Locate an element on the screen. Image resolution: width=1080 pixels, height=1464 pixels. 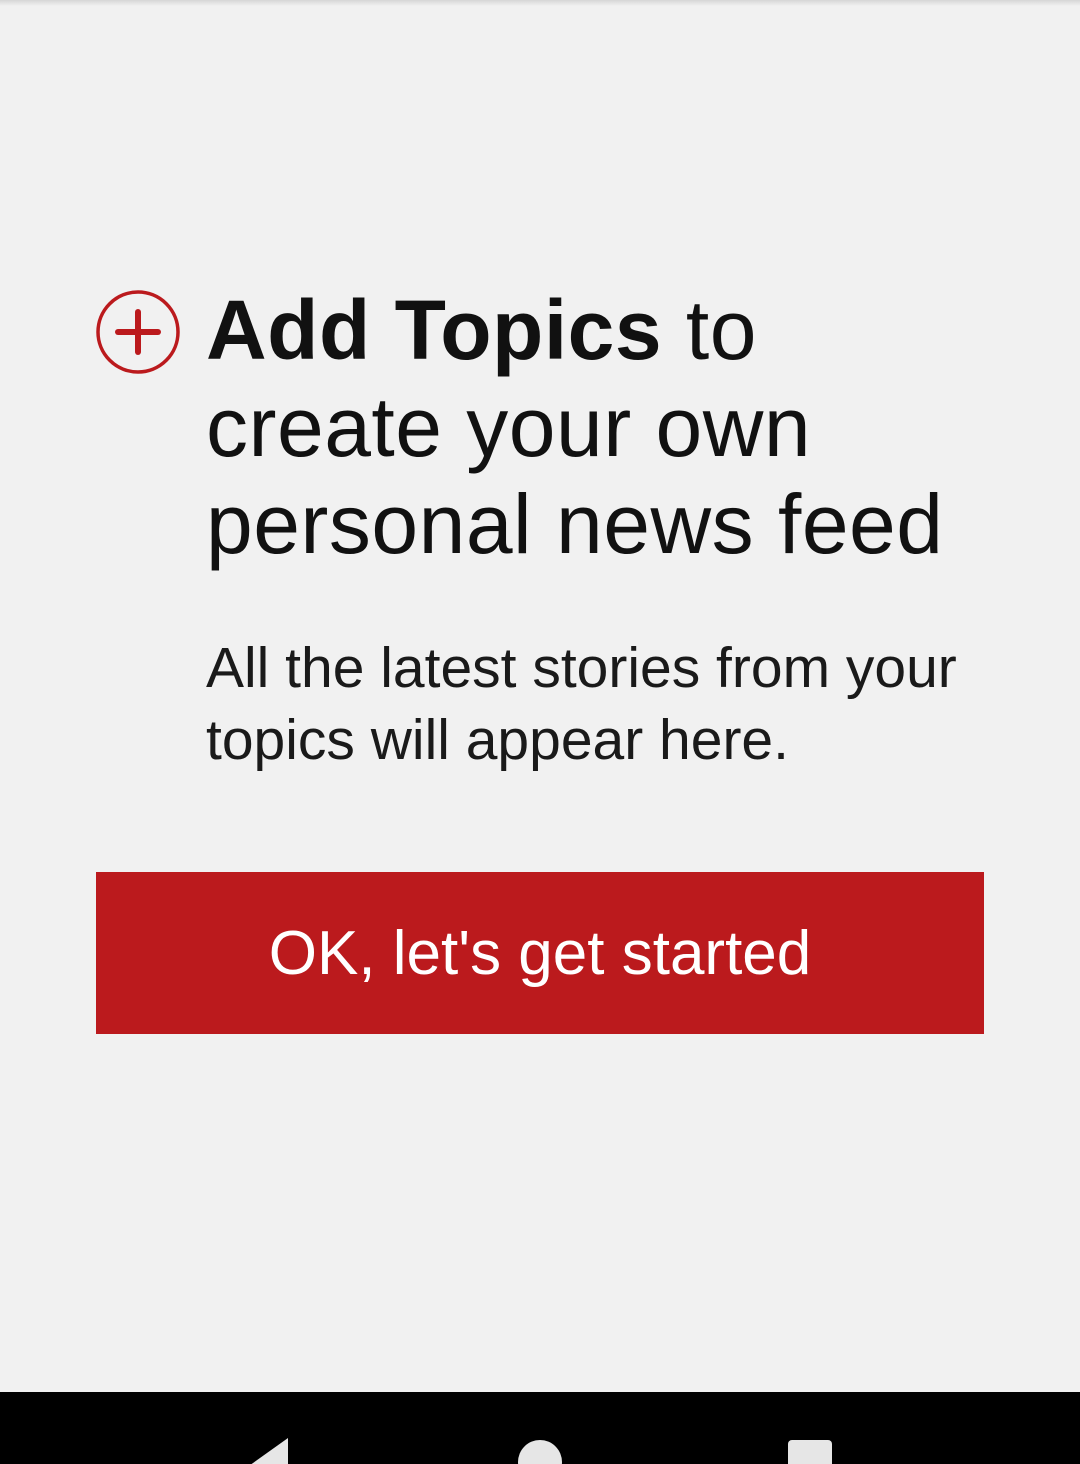
recents-icon is located at coordinates (810, 1452).